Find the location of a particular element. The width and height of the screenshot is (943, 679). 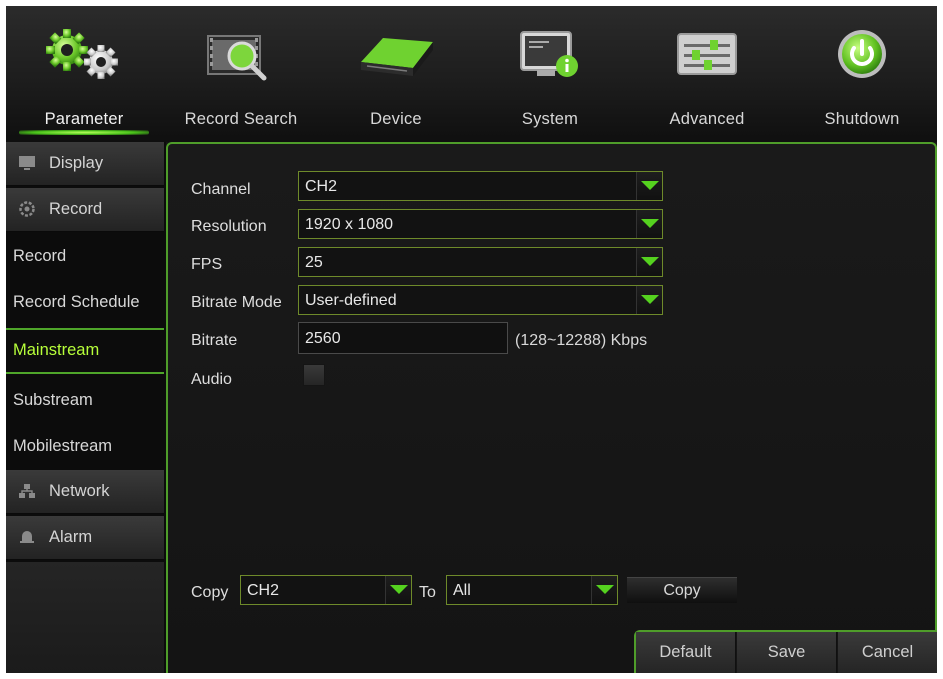

cancel-button: Cancel is located at coordinates (887, 652).